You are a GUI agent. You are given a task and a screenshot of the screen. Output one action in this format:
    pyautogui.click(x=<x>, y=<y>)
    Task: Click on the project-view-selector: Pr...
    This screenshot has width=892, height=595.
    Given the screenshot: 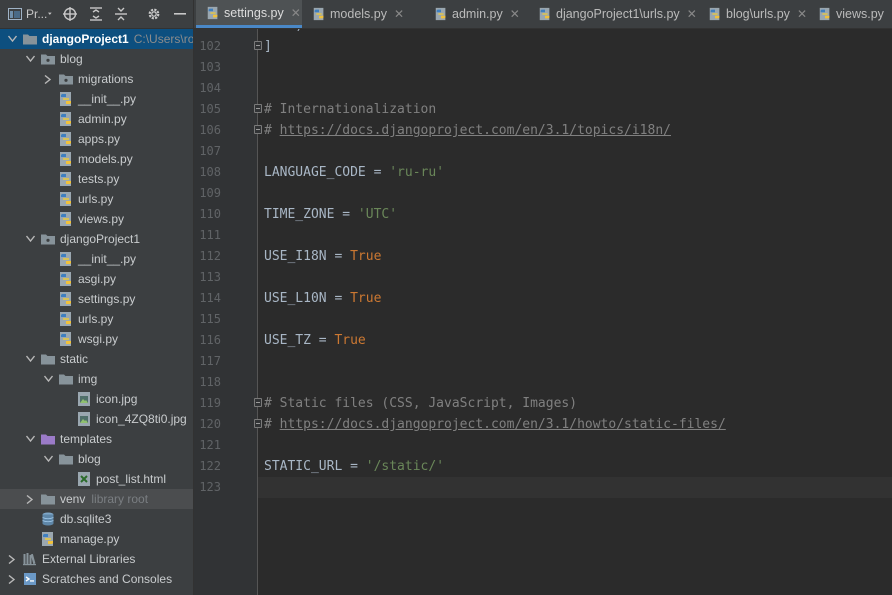 What is the action you would take?
    pyautogui.click(x=39, y=14)
    